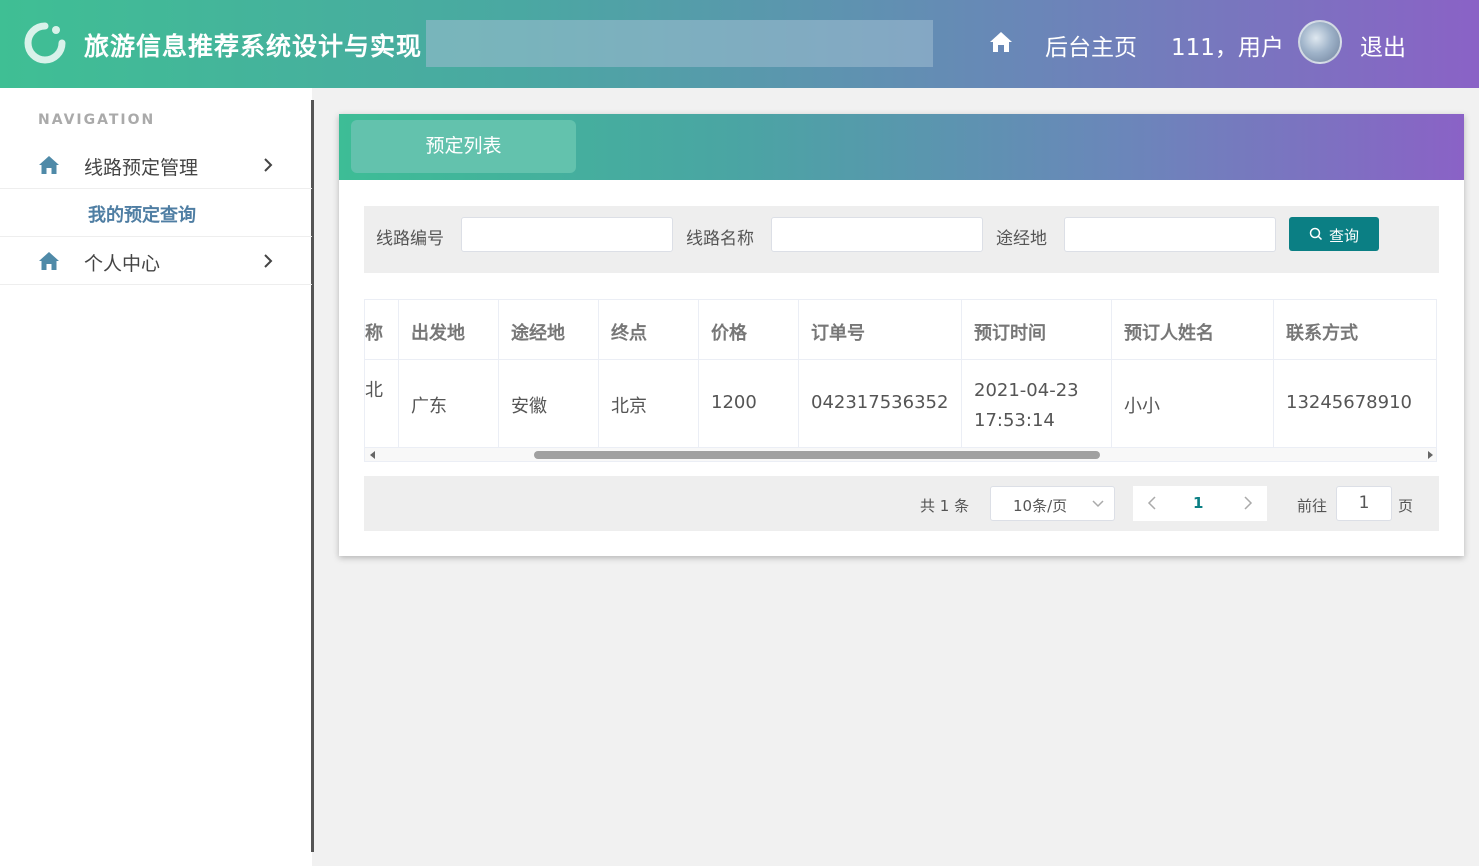  I want to click on pagination: 共 1 条 10条/页 1 前往 1 页, so click(901, 503).